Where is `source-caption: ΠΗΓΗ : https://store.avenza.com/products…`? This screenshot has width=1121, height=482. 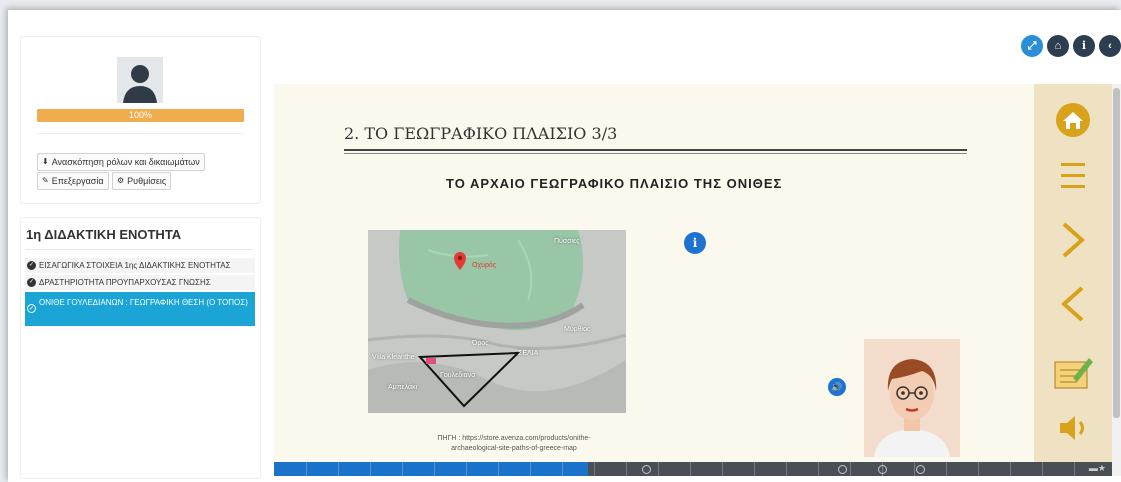 source-caption: ΠΗΓΗ : https://store.avenza.com/products… is located at coordinates (514, 444).